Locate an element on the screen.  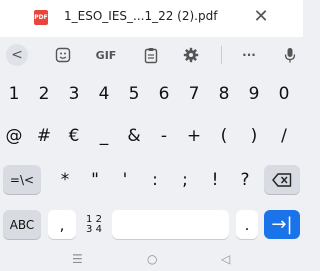
settings-gear-icon is located at coordinates (191, 55).